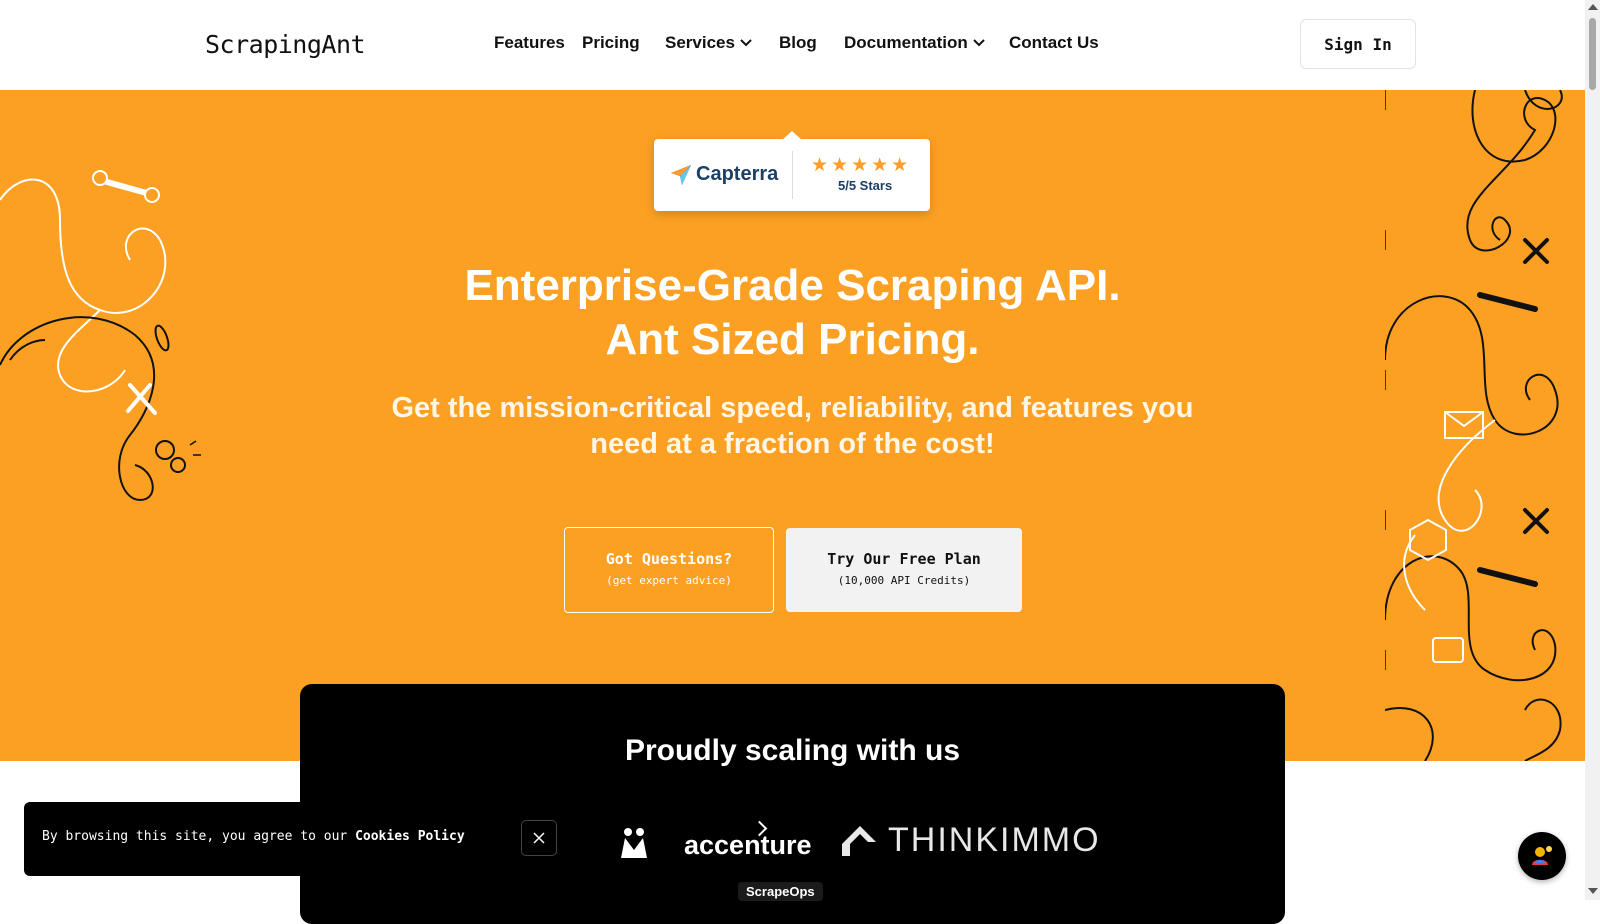 The height and width of the screenshot is (924, 1600). I want to click on capterra-logo: Capterra, so click(724, 174).